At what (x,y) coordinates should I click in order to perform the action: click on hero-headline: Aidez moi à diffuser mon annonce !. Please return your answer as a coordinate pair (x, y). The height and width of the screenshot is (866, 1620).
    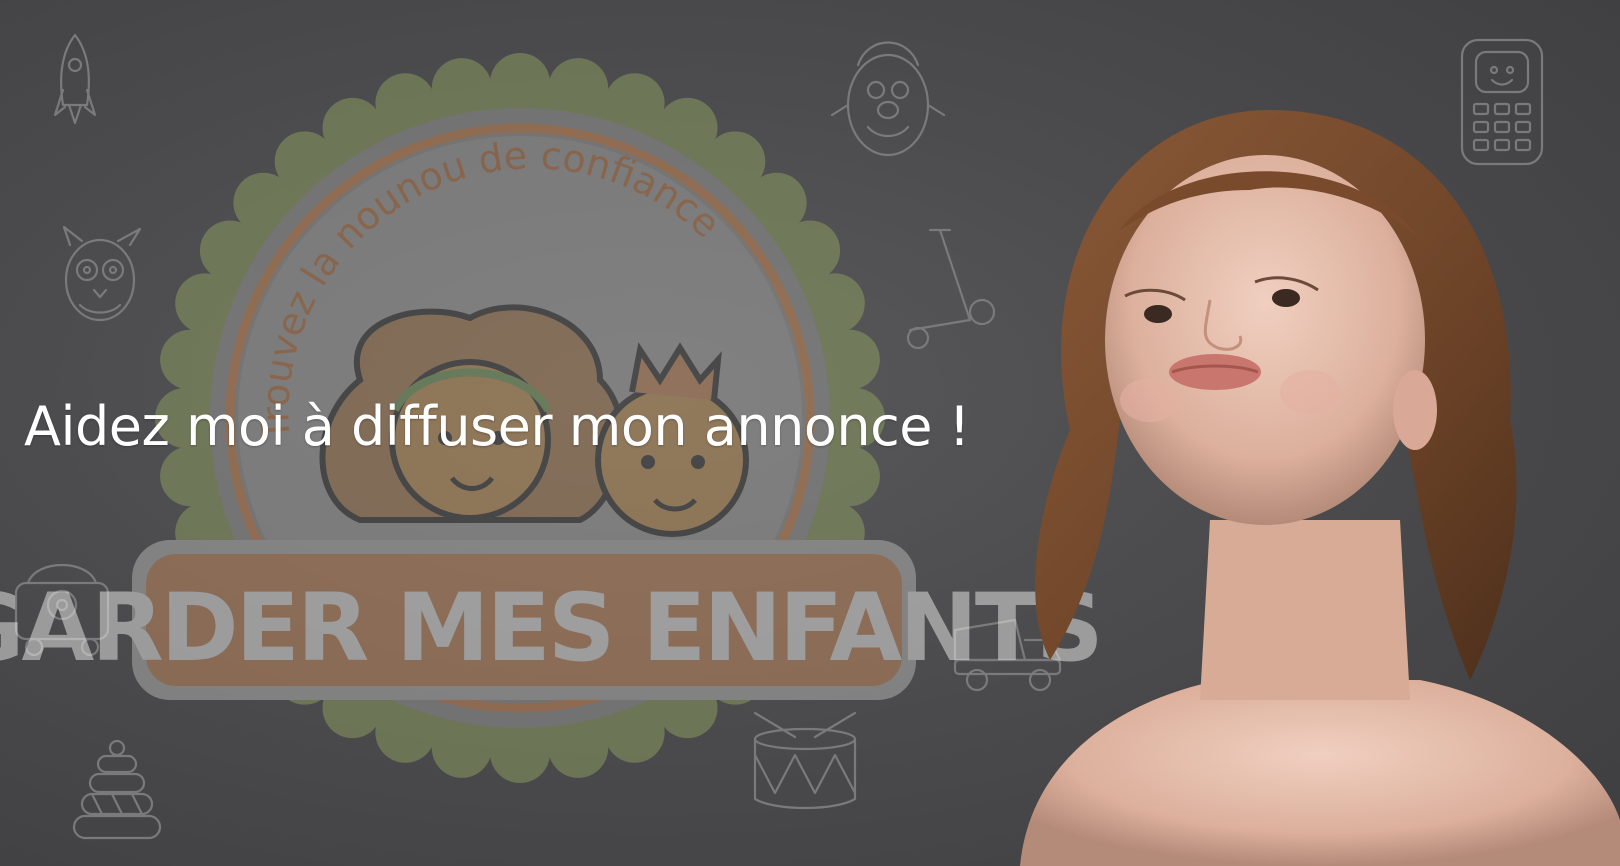
    Looking at the image, I should click on (497, 426).